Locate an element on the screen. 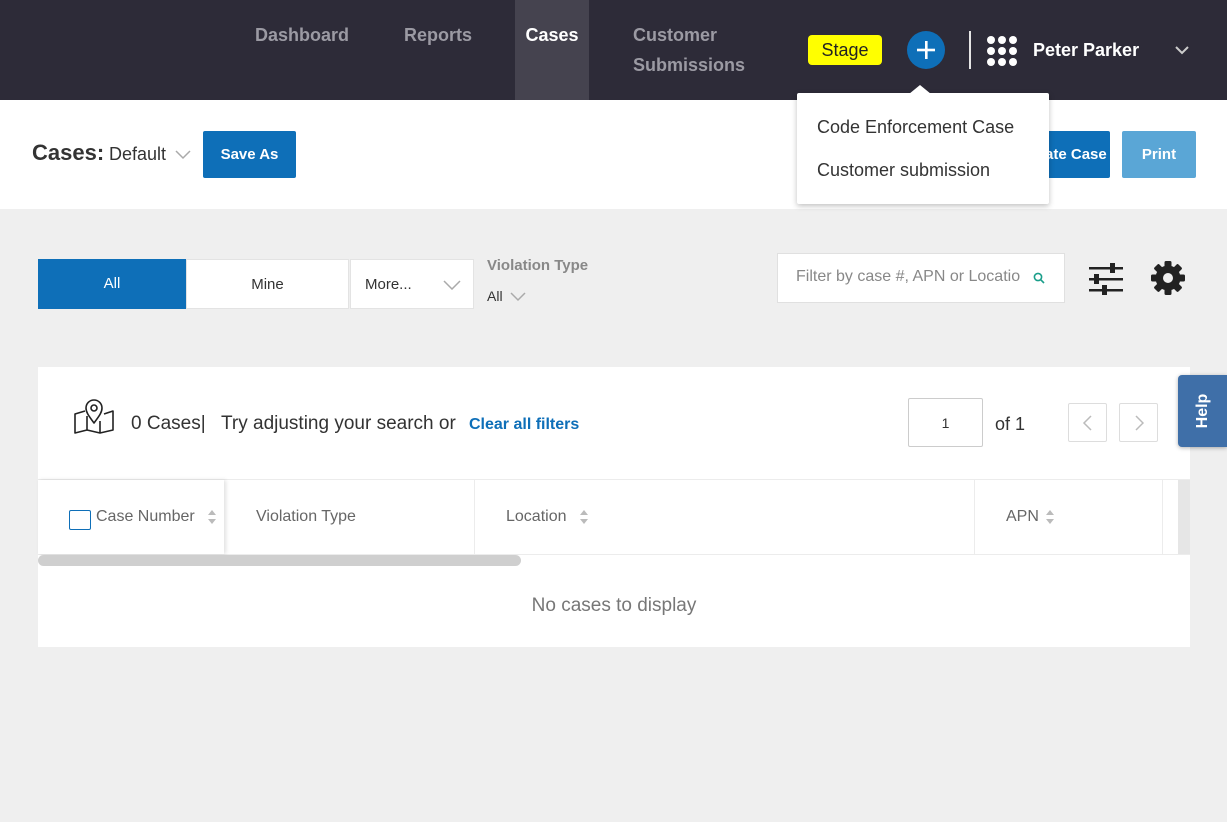  menu-item-code-enforcement-case: Code Enforcement Case is located at coordinates (915, 127).